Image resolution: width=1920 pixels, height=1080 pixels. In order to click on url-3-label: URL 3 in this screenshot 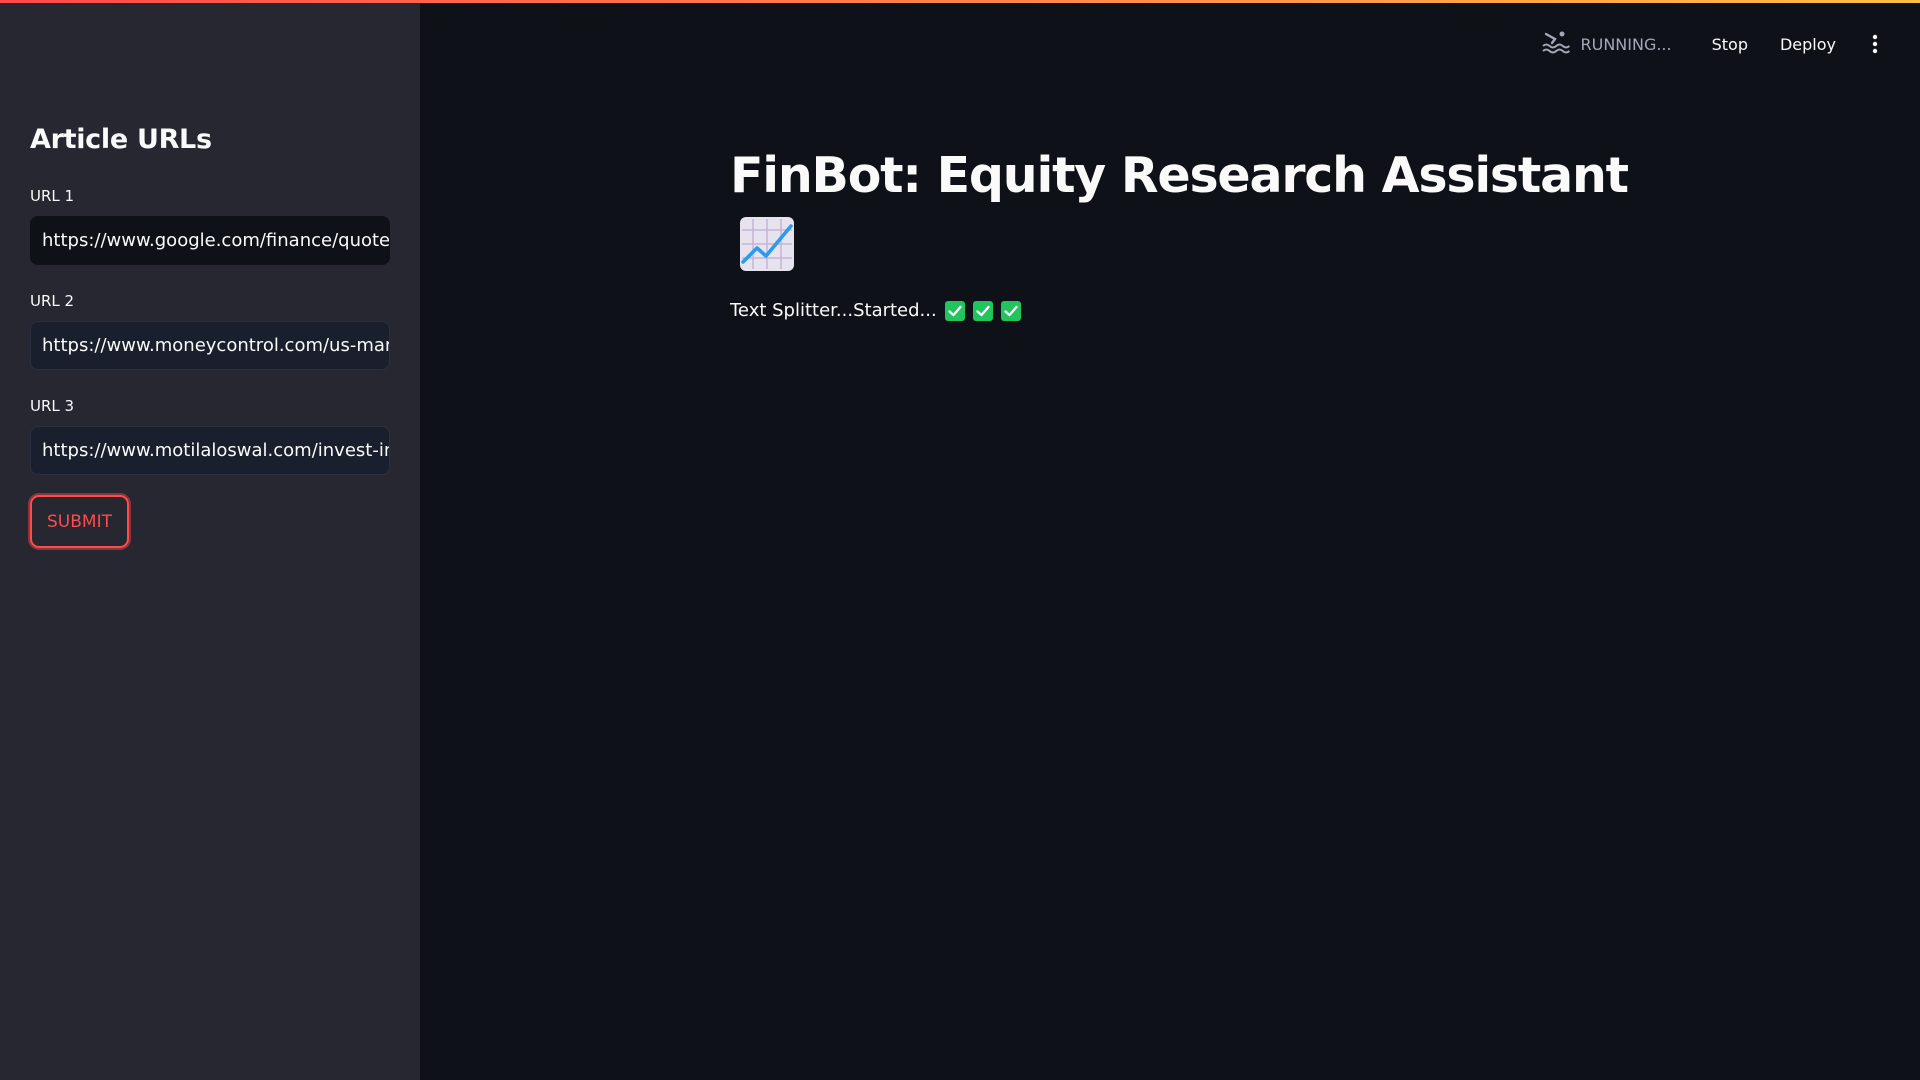, I will do `click(52, 406)`.